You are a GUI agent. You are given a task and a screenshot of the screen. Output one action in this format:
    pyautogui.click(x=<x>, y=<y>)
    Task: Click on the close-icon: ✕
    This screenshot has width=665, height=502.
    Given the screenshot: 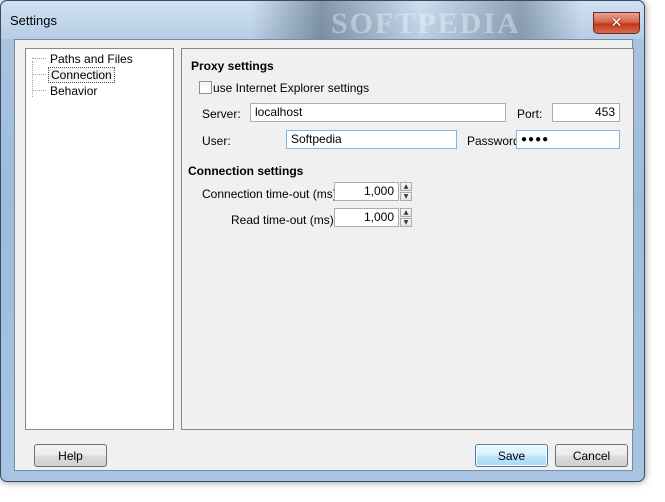 What is the action you would take?
    pyautogui.click(x=616, y=23)
    